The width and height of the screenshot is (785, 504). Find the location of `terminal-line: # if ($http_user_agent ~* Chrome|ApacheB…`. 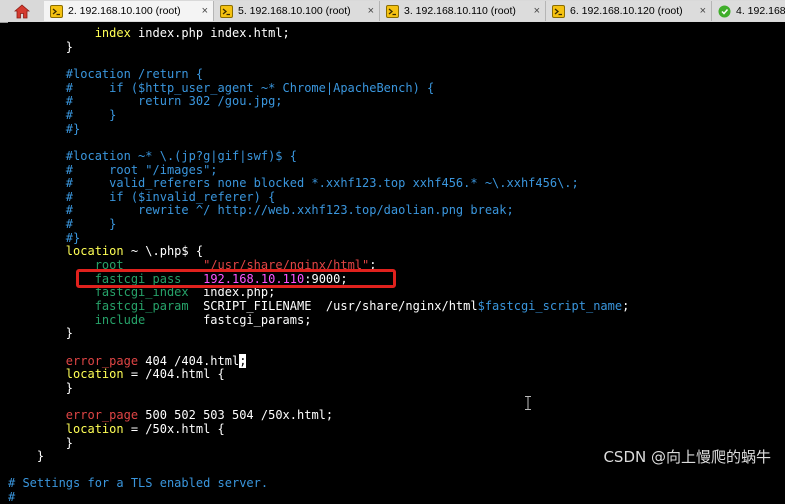

terminal-line: # if ($http_user_agent ~* Chrome|ApacheB… is located at coordinates (221, 88).